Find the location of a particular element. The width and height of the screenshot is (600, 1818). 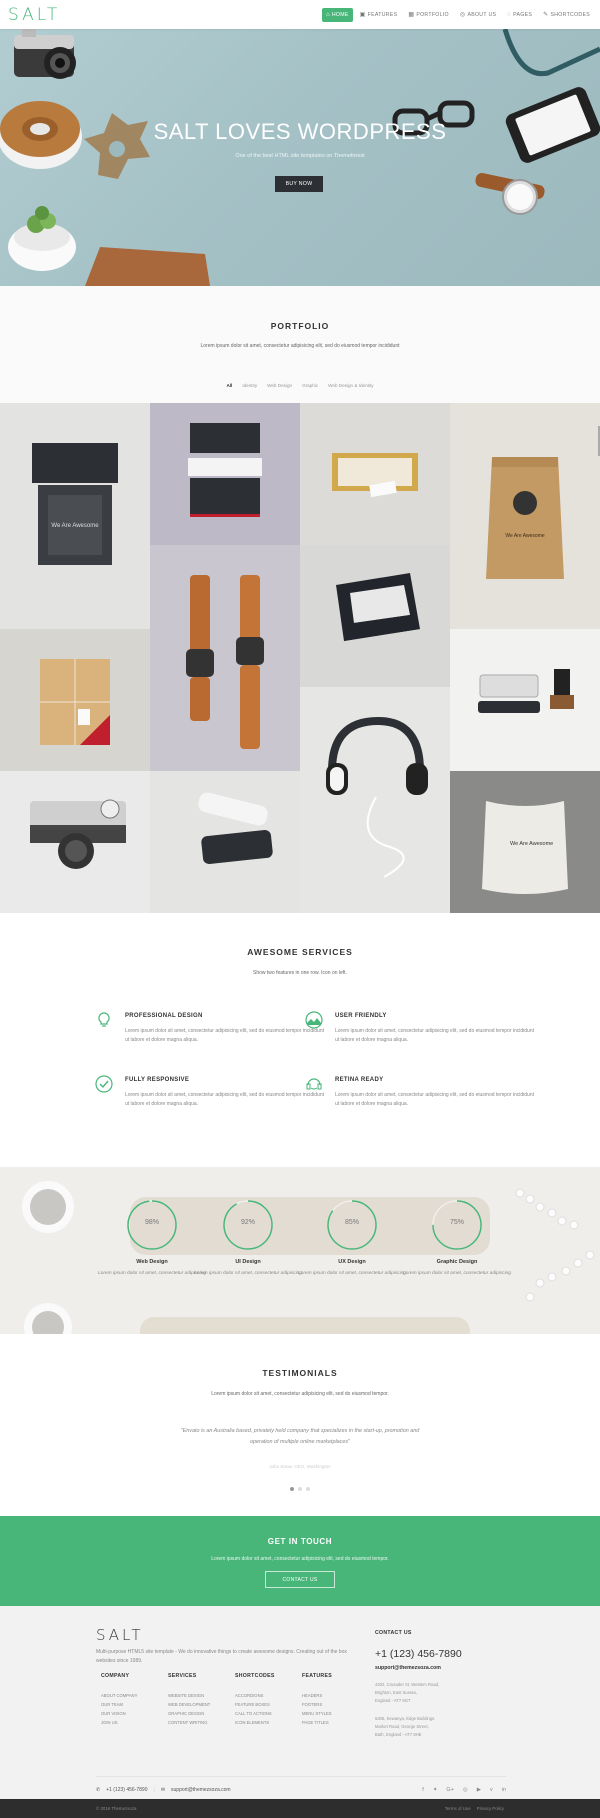

home-icon: ⌂ is located at coordinates (327, 14).